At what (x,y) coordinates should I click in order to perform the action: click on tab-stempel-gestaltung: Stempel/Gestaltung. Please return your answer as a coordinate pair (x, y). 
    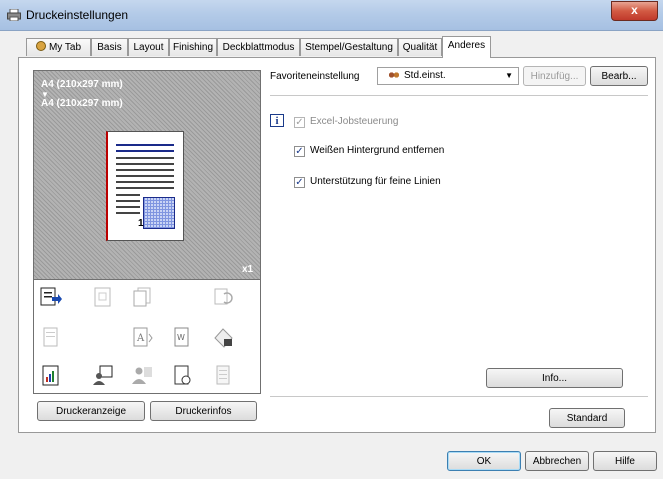
    Looking at the image, I should click on (349, 47).